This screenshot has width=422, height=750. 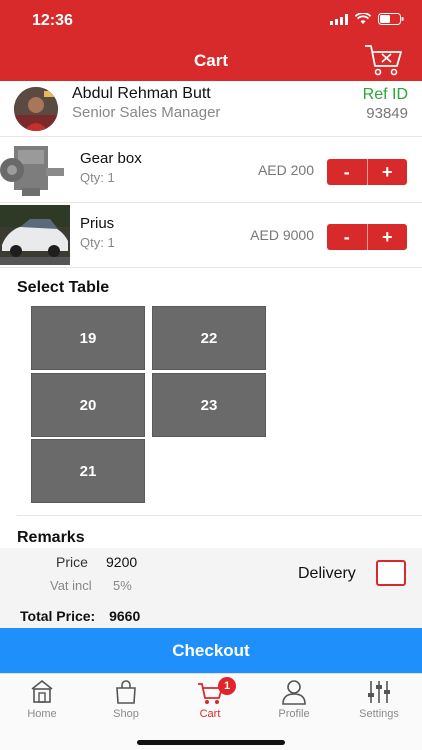 What do you see at coordinates (126, 714) in the screenshot?
I see `tab-label: Shop` at bounding box center [126, 714].